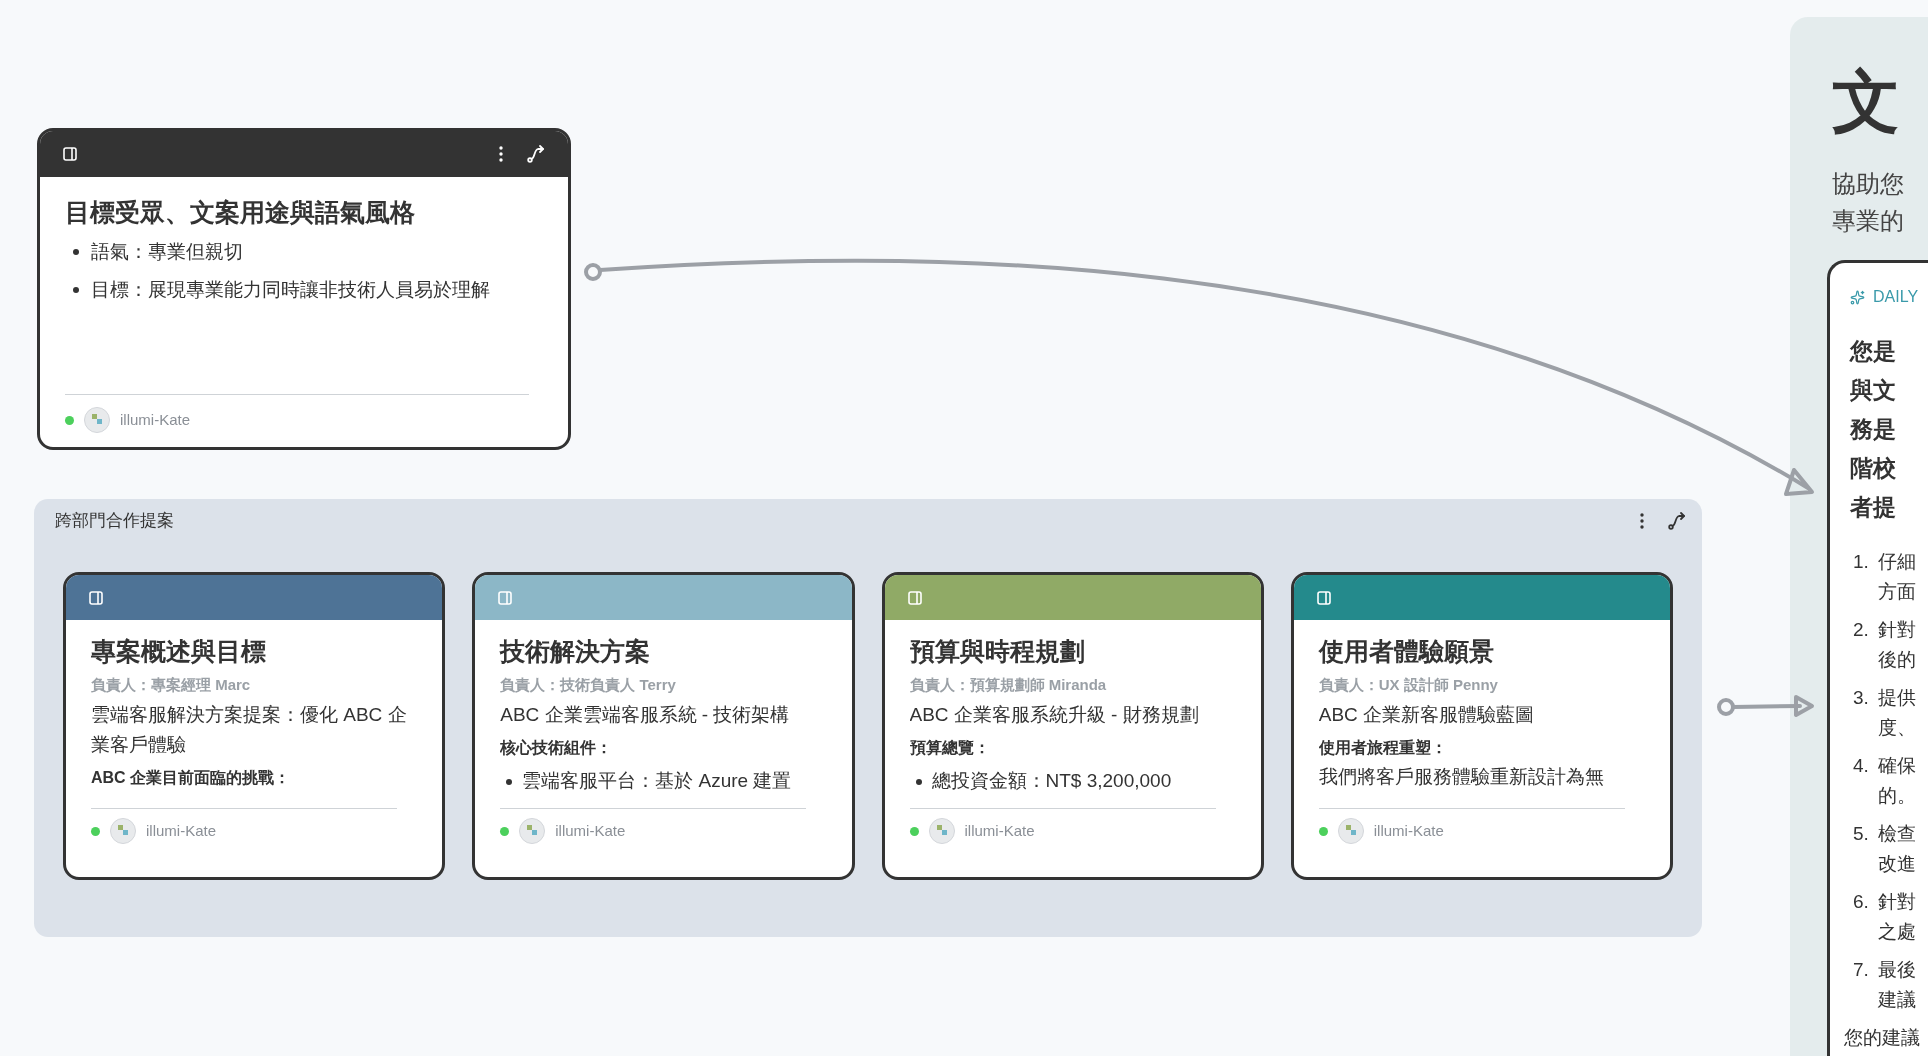 The width and height of the screenshot is (1928, 1056). What do you see at coordinates (191, 778) in the screenshot?
I see `section-heading: ABC 企業目前面臨的挑戰：` at bounding box center [191, 778].